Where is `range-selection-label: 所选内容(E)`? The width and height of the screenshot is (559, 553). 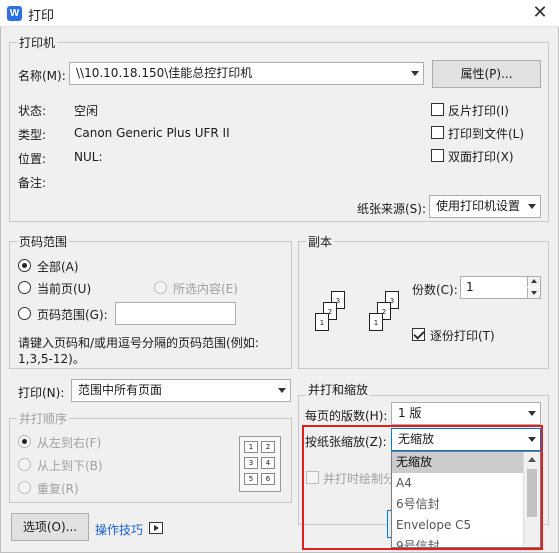
range-selection-label: 所选内容(E) is located at coordinates (205, 289).